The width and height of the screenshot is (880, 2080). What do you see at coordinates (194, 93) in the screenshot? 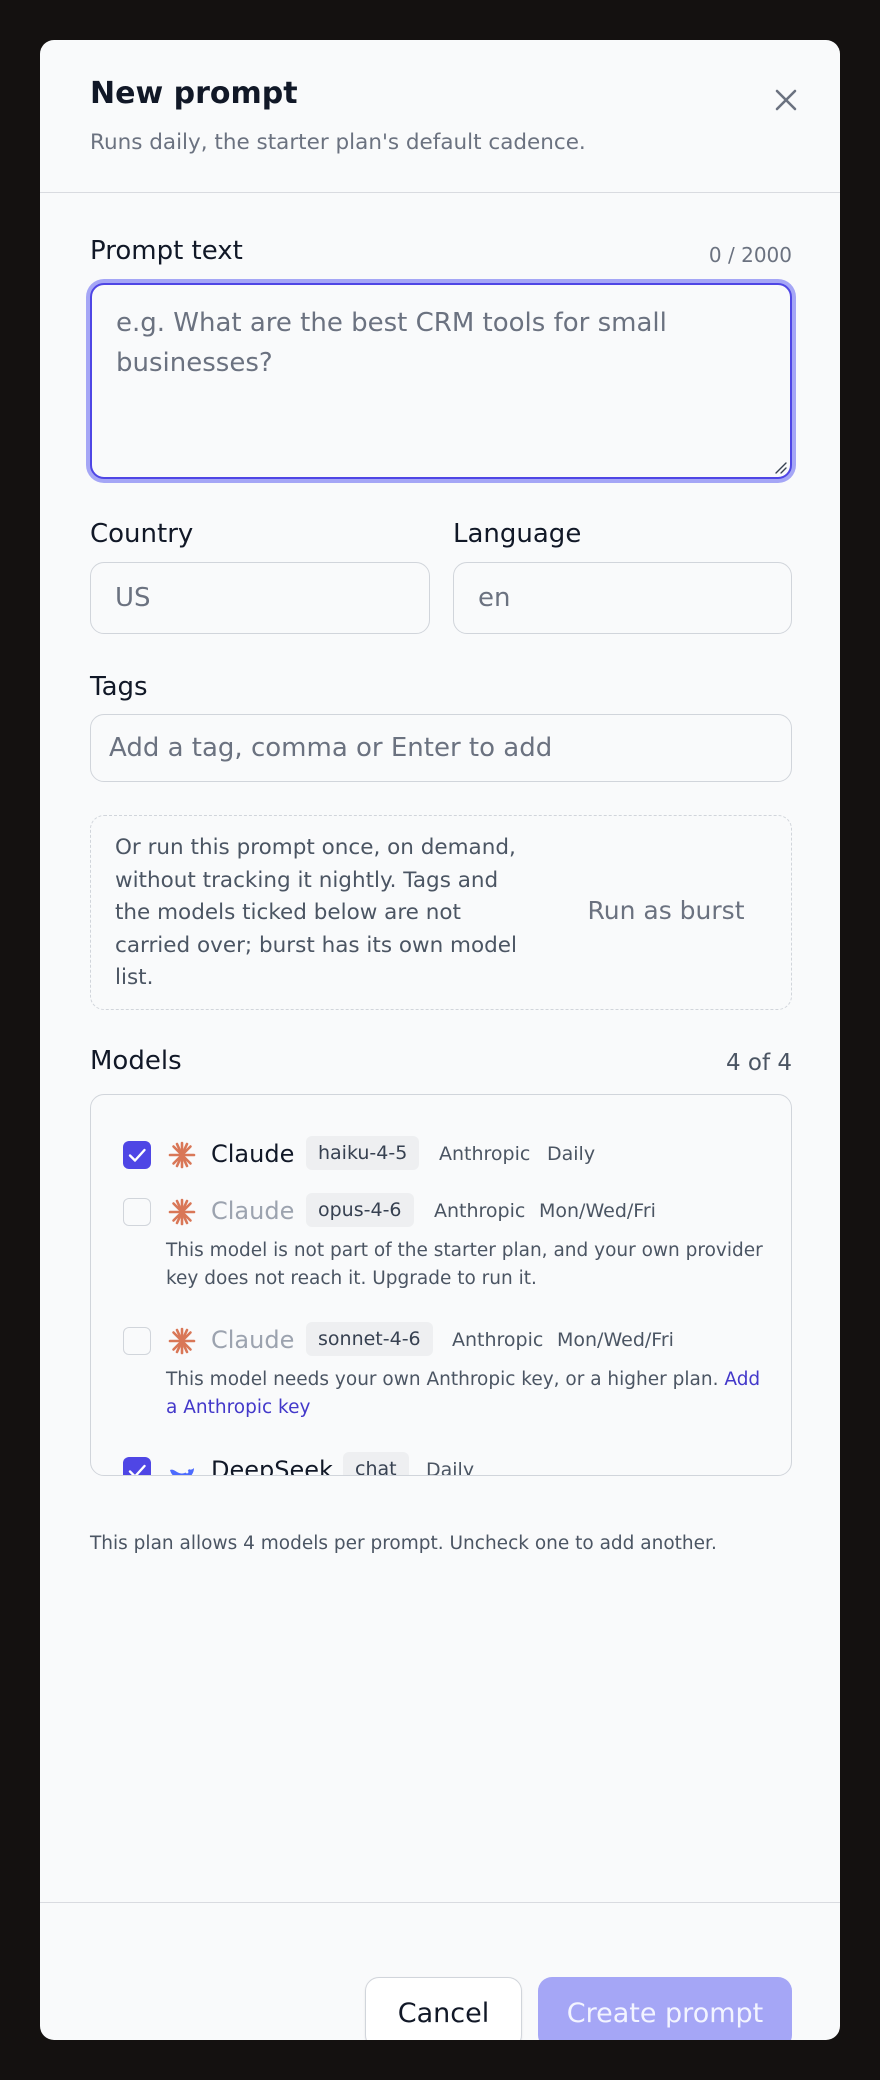
I see `dialog-title: New prompt` at bounding box center [194, 93].